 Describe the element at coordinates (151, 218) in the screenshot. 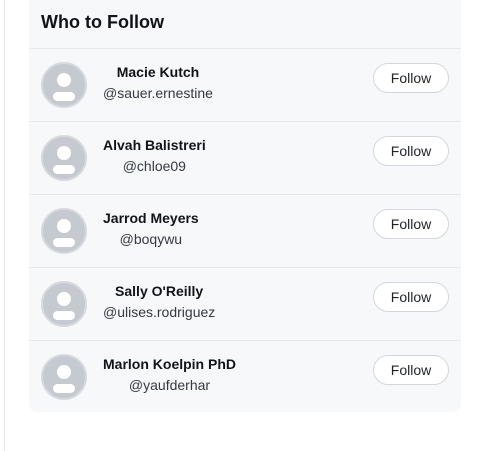

I see `user-name: Jarrod Meyers` at that location.